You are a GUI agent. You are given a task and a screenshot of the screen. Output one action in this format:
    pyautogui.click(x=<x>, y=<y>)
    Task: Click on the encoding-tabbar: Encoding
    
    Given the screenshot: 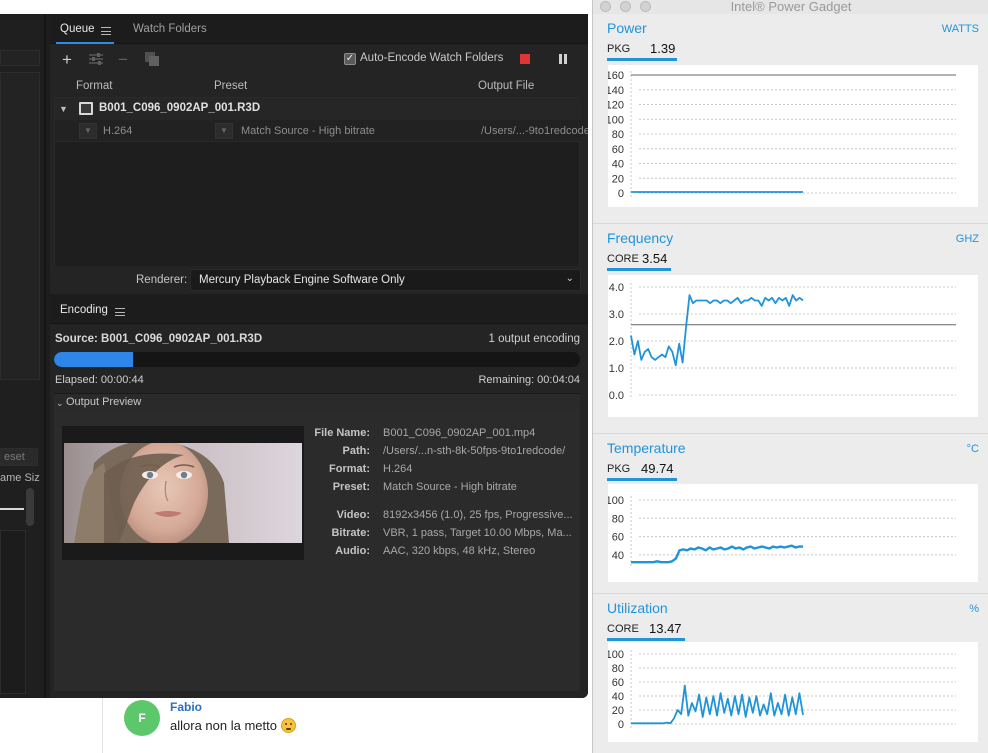 What is the action you would take?
    pyautogui.click(x=319, y=310)
    